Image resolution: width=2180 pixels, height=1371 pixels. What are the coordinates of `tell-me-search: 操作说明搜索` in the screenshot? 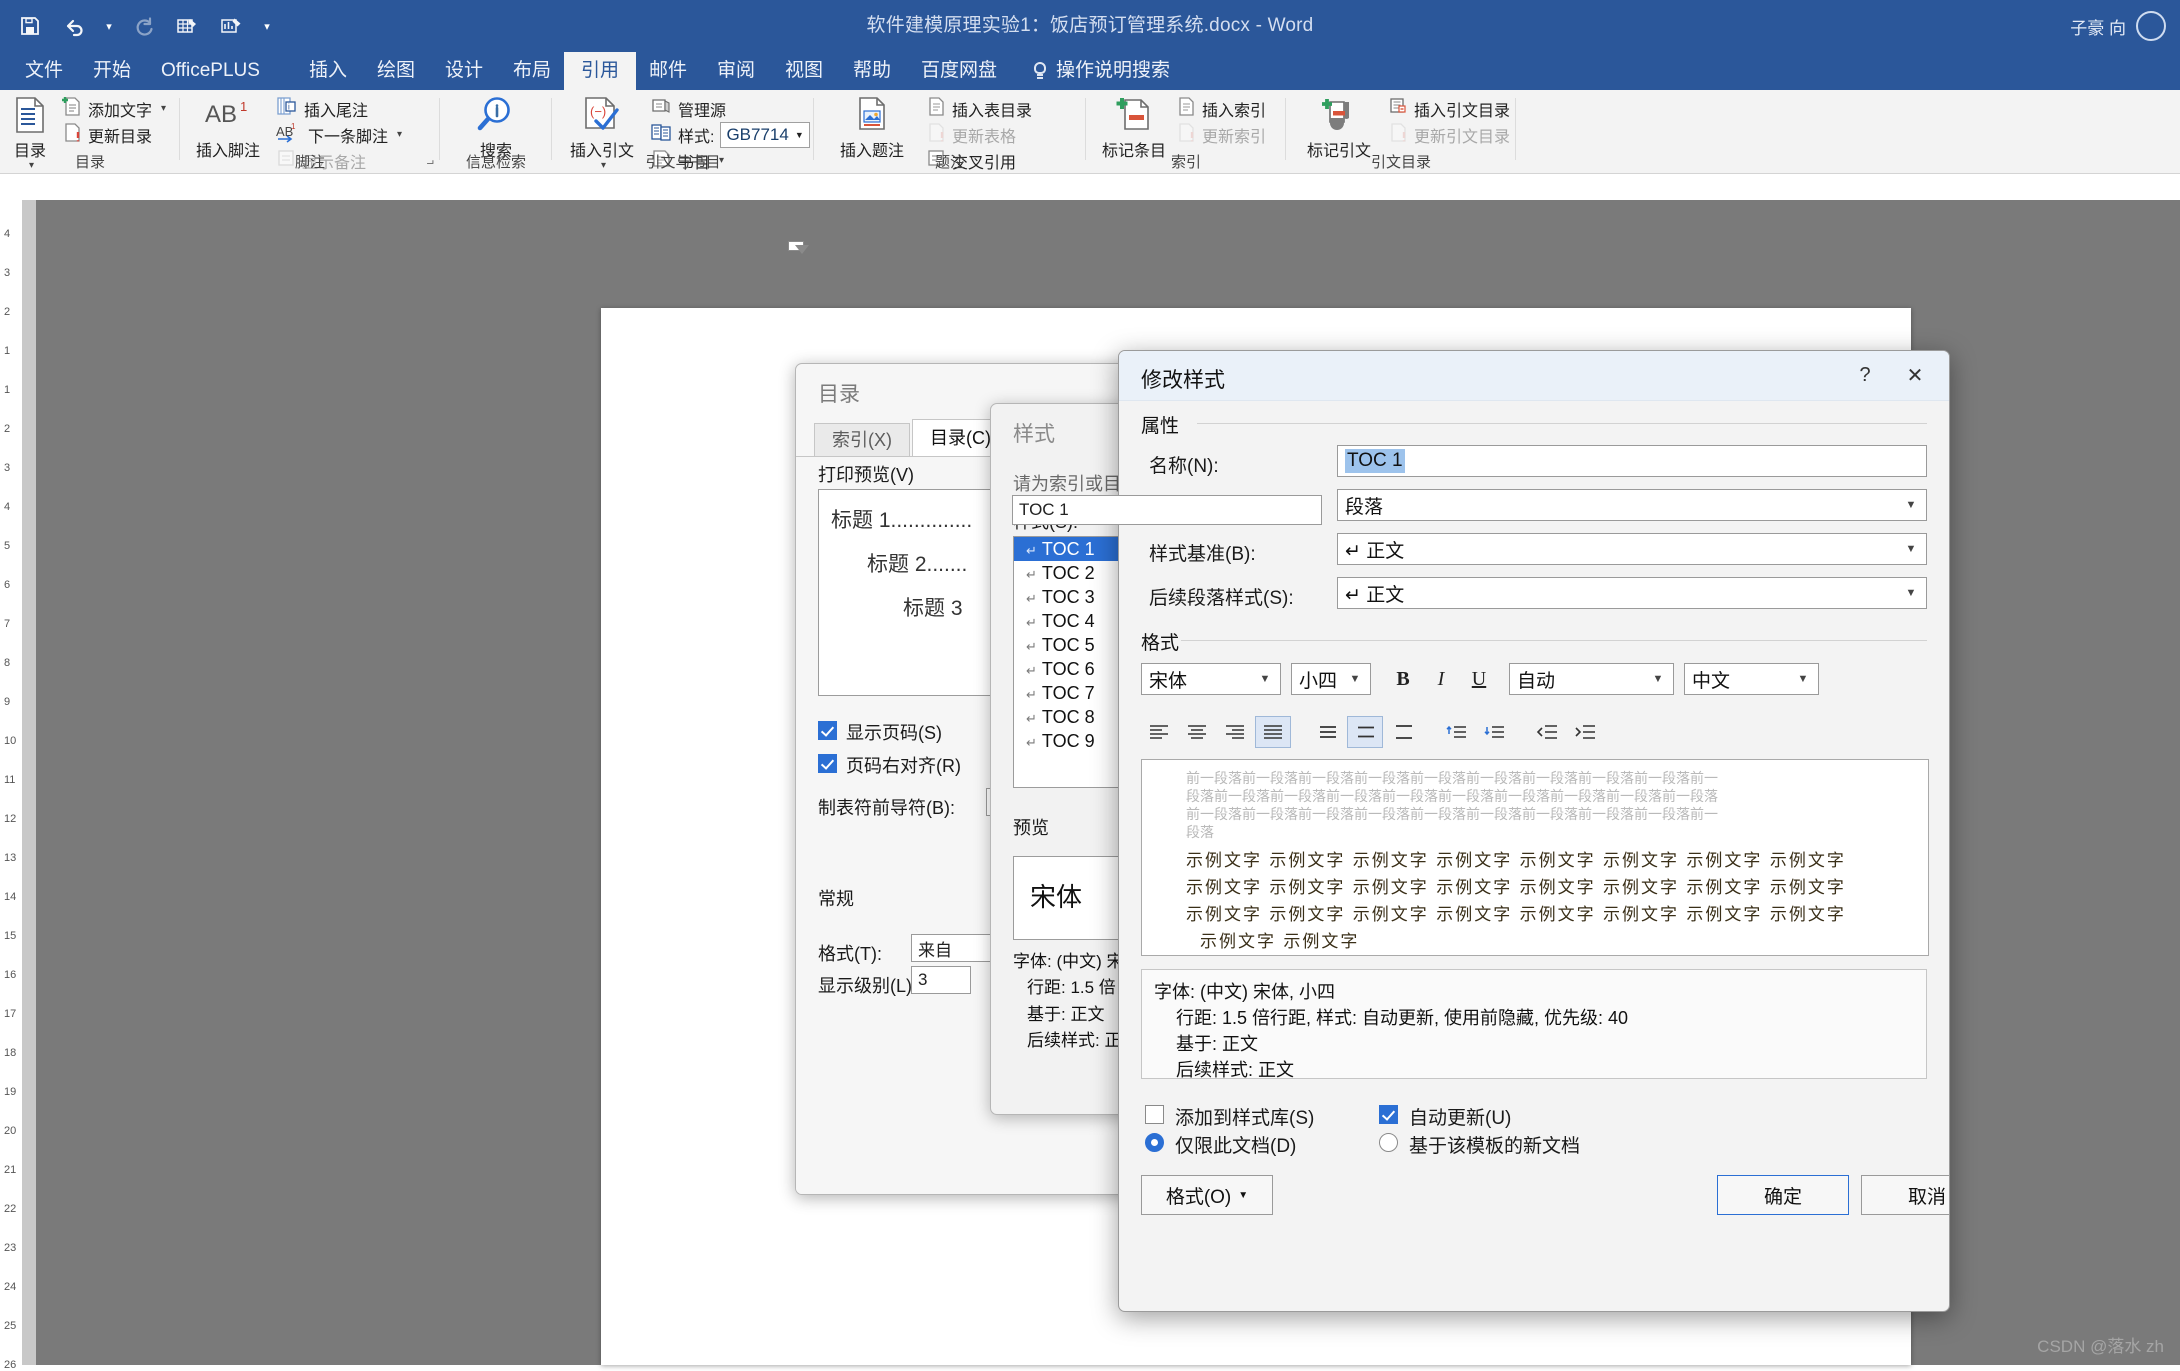 It's located at (1101, 71).